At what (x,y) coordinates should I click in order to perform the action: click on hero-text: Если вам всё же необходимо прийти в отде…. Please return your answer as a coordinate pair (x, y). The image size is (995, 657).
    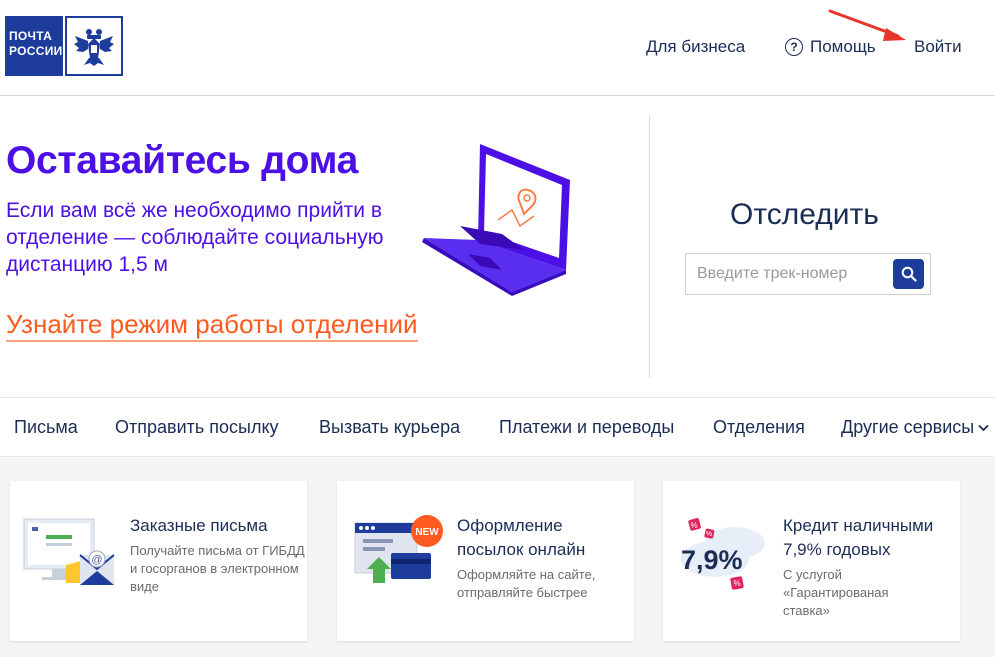
    Looking at the image, I should click on (195, 237).